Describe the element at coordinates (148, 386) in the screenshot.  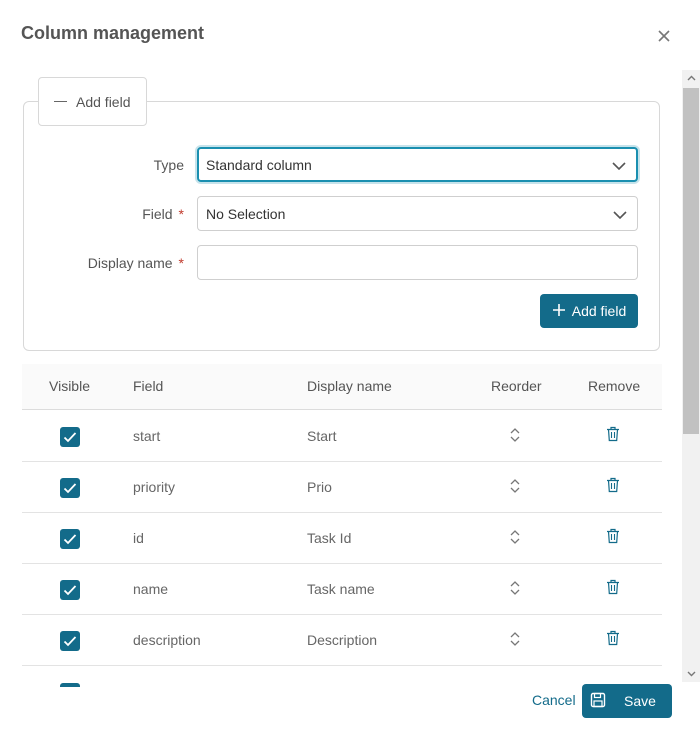
I see `header-field: Field` at that location.